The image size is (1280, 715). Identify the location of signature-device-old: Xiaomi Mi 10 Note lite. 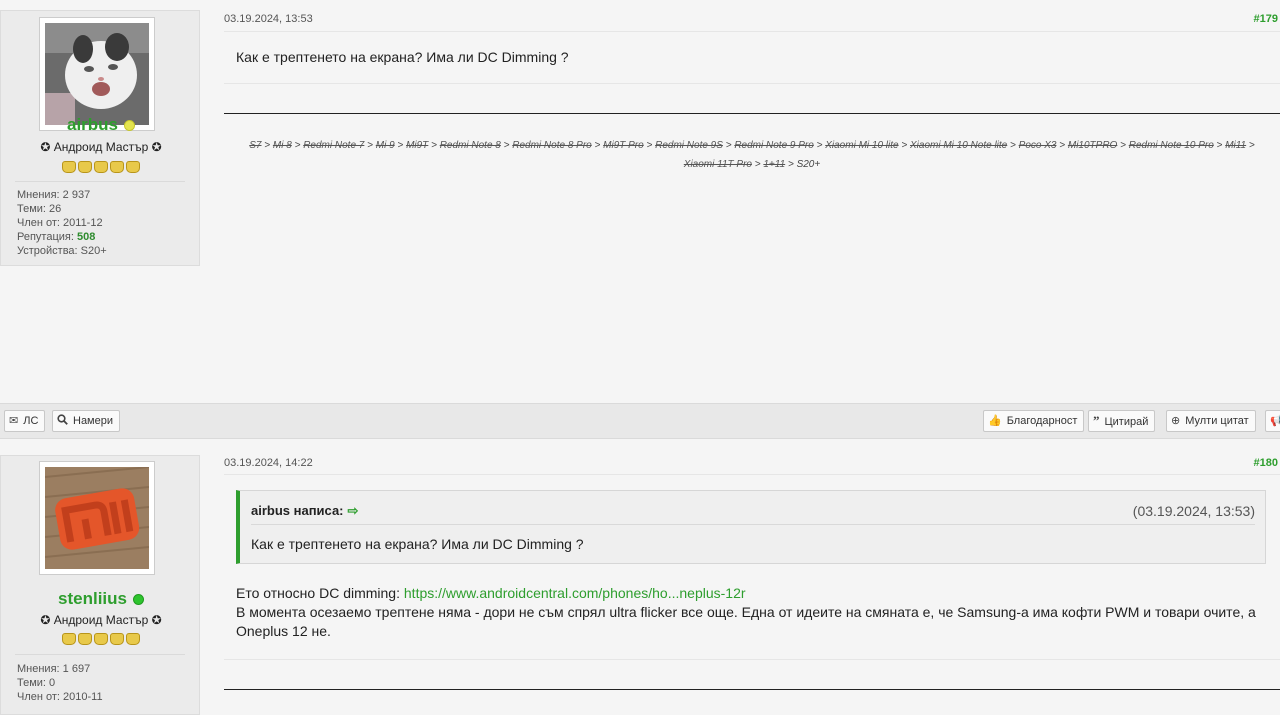
(958, 145).